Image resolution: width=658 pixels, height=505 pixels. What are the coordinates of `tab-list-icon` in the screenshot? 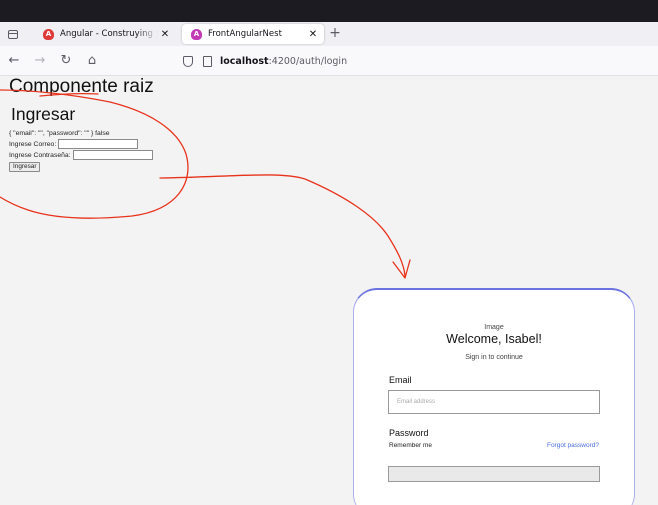 It's located at (13, 34).